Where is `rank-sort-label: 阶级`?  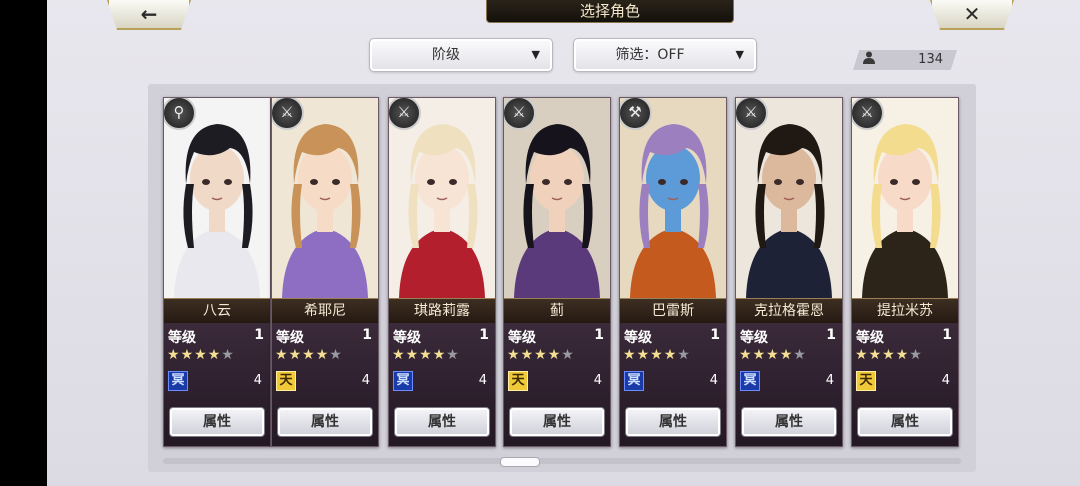 rank-sort-label: 阶级 is located at coordinates (446, 55).